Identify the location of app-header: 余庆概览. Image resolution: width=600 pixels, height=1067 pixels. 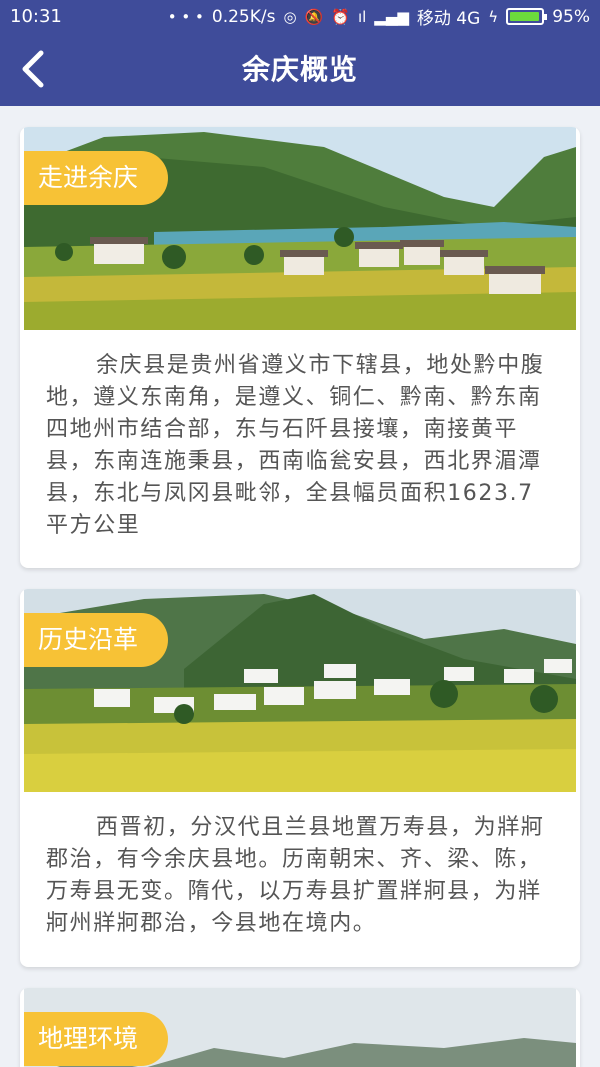
(300, 69).